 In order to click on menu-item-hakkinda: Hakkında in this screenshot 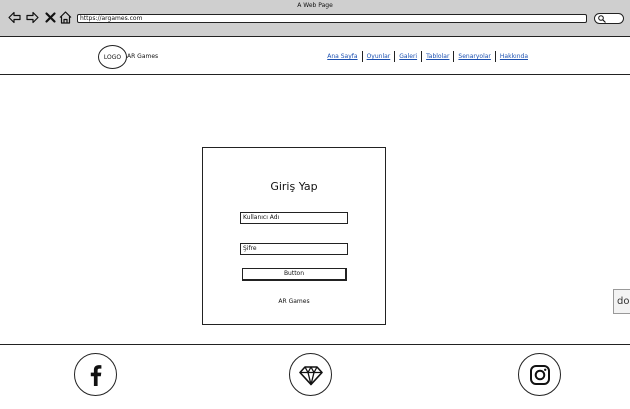, I will do `click(514, 56)`.